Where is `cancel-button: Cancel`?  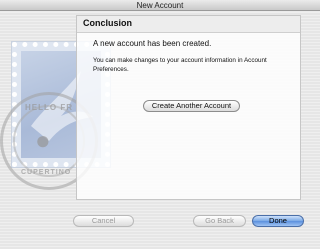
cancel-button: Cancel is located at coordinates (103, 221).